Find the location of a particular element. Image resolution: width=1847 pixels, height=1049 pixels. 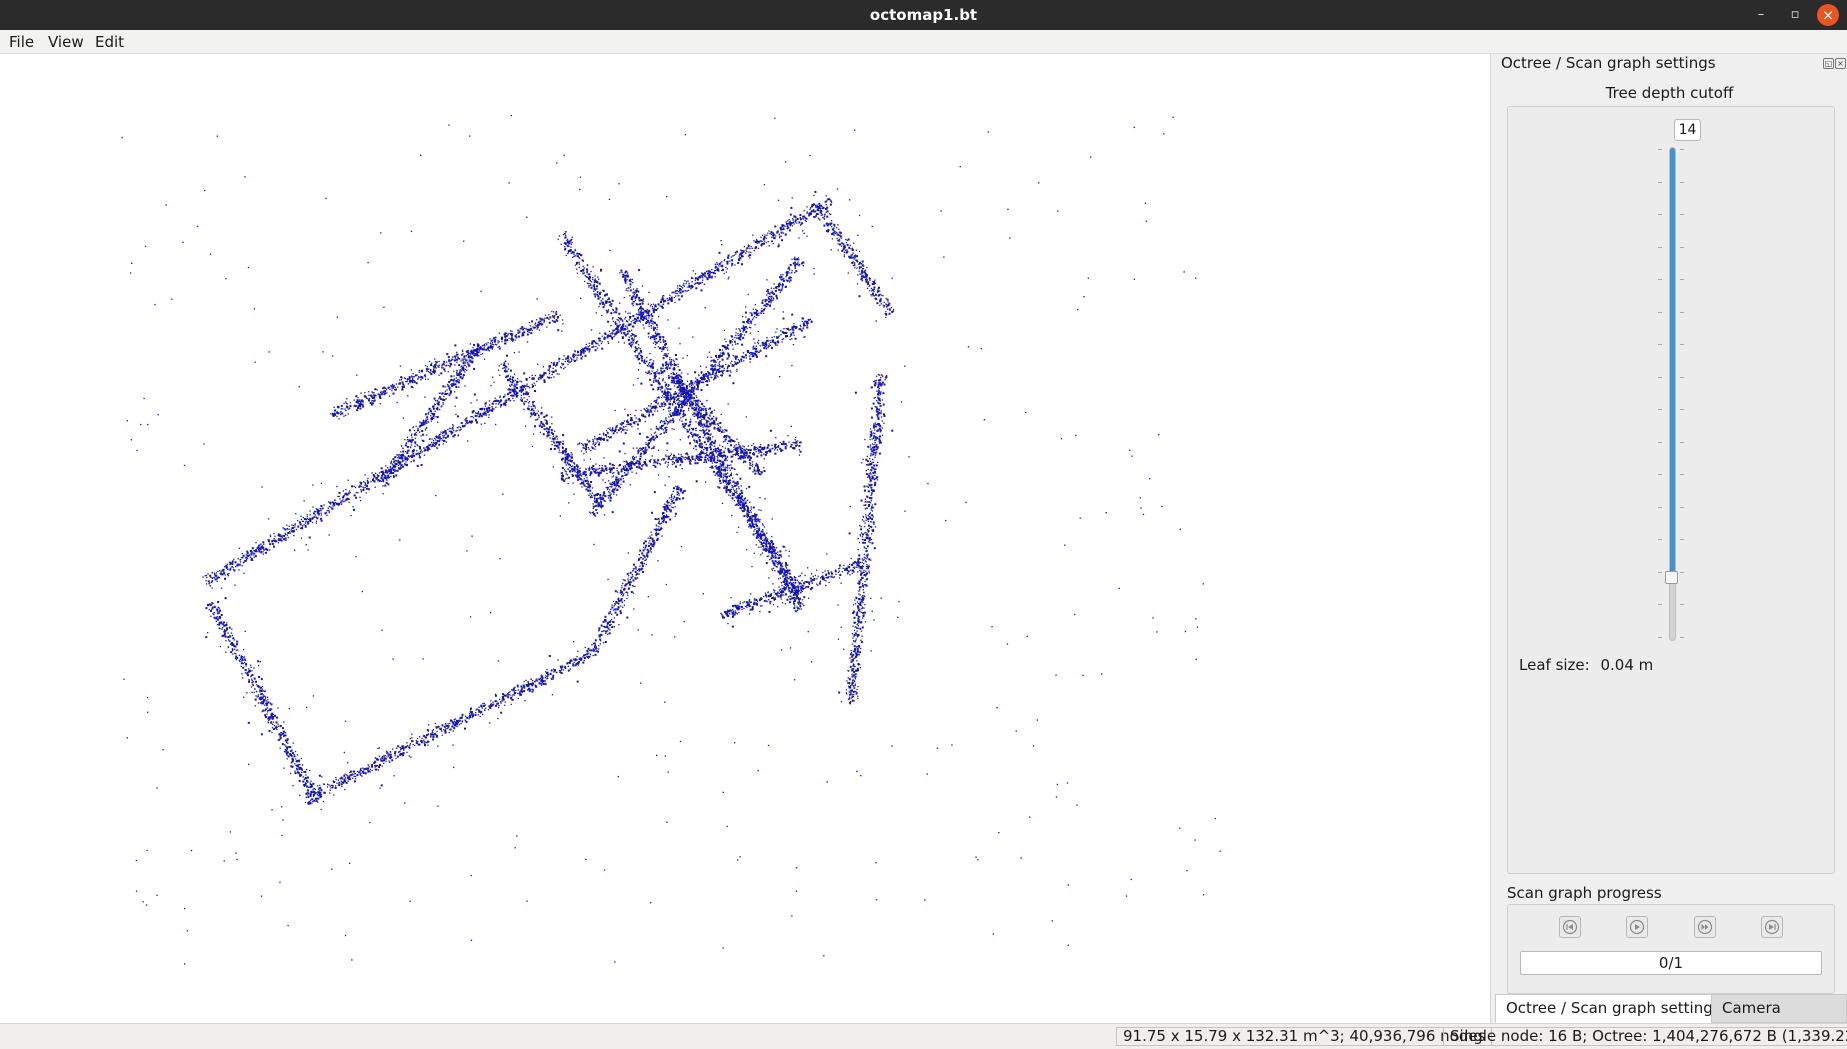

play-button is located at coordinates (1637, 927).